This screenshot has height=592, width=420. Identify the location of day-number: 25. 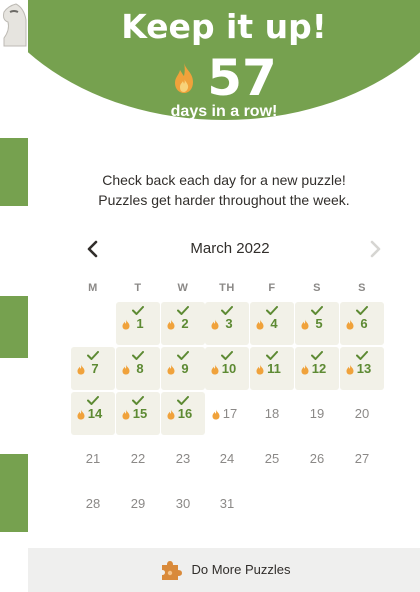
(272, 458).